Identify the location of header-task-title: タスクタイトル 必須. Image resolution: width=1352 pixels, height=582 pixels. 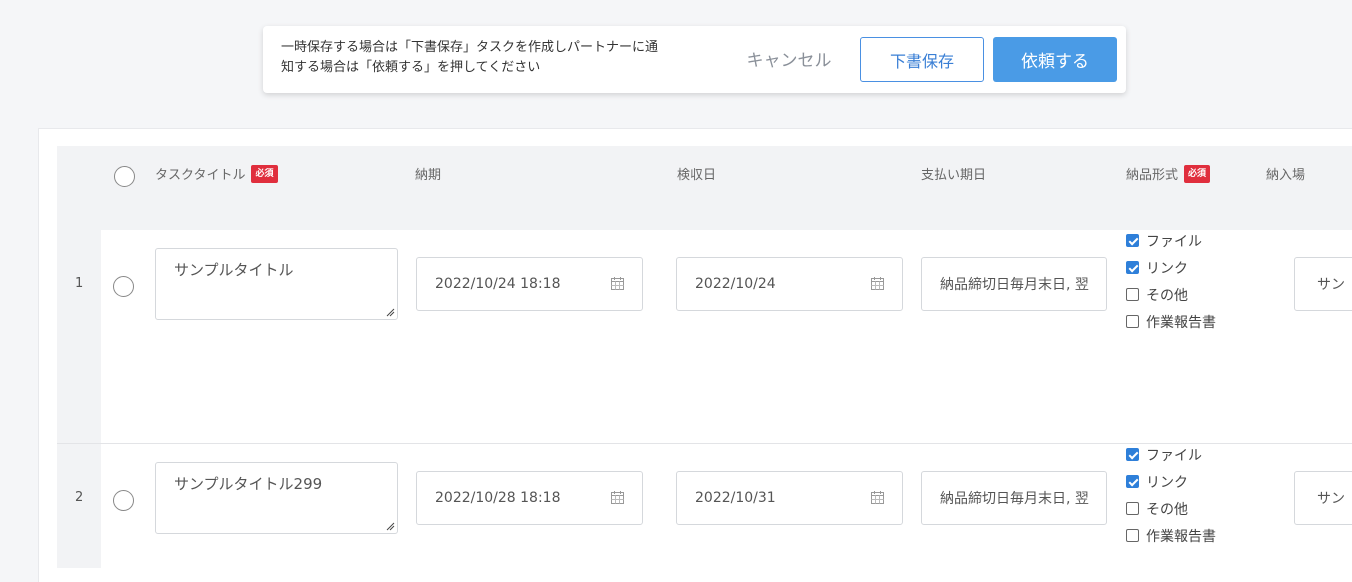
(216, 173).